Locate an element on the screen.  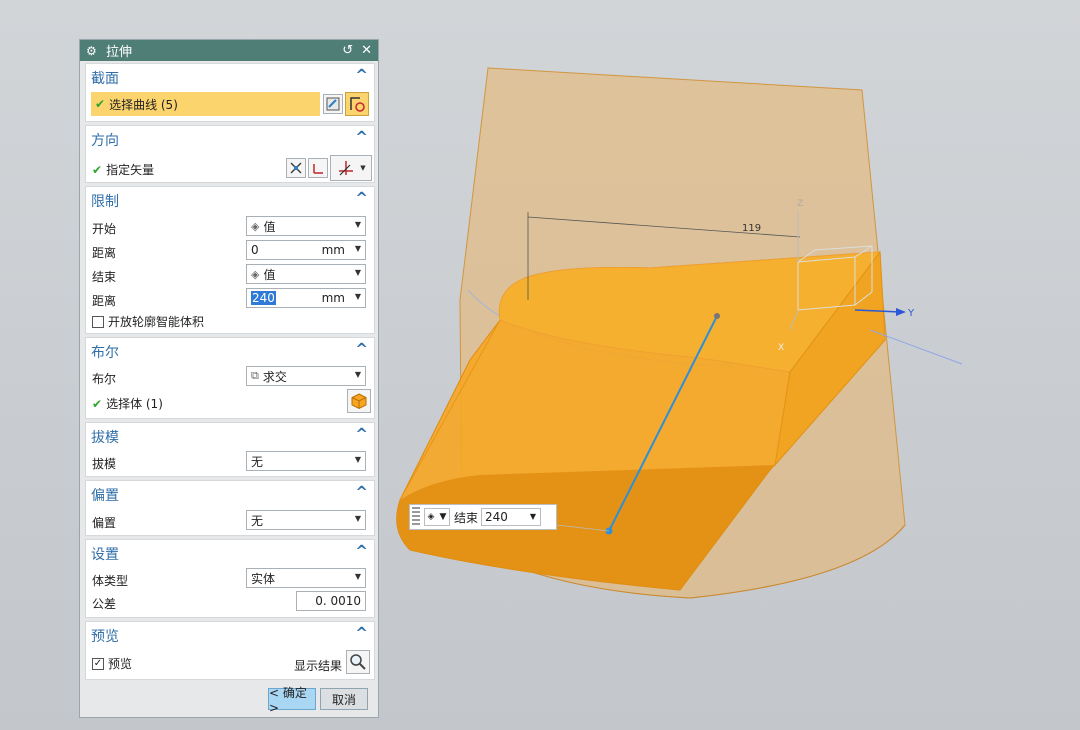
draft-label: 拔模 is located at coordinates (104, 464).